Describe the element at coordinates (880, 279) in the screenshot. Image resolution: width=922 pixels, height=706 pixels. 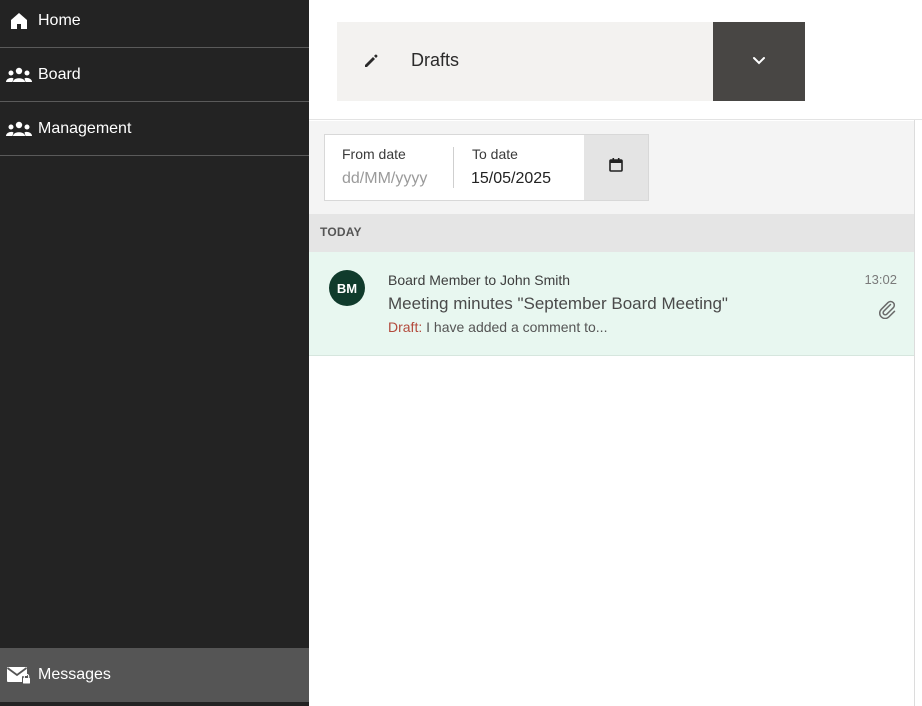
I see `message-time: 13:02` at that location.